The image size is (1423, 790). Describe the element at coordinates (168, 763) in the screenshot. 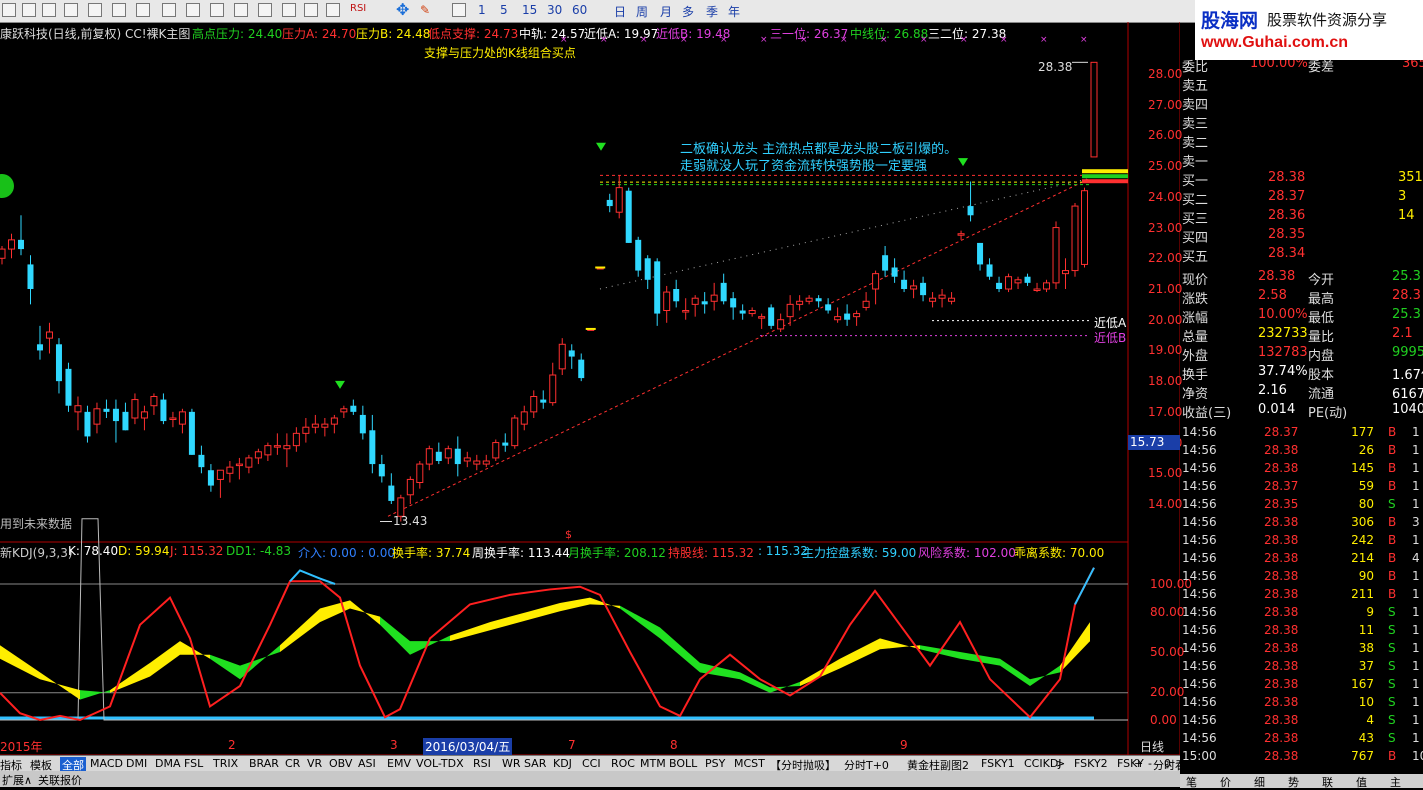

I see `indicator-tab: DMA` at that location.